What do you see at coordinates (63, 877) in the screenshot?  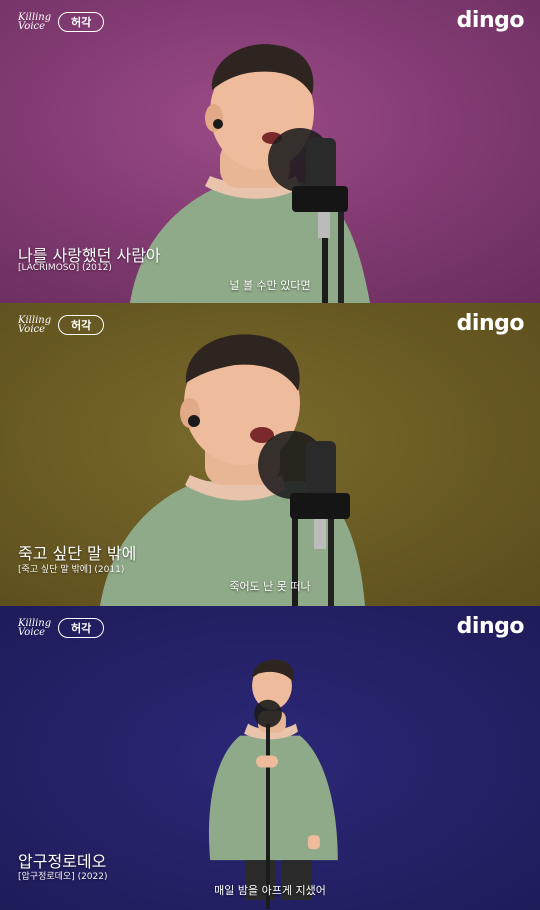 I see `song-subtitle: [압구정로데오] (2022)` at bounding box center [63, 877].